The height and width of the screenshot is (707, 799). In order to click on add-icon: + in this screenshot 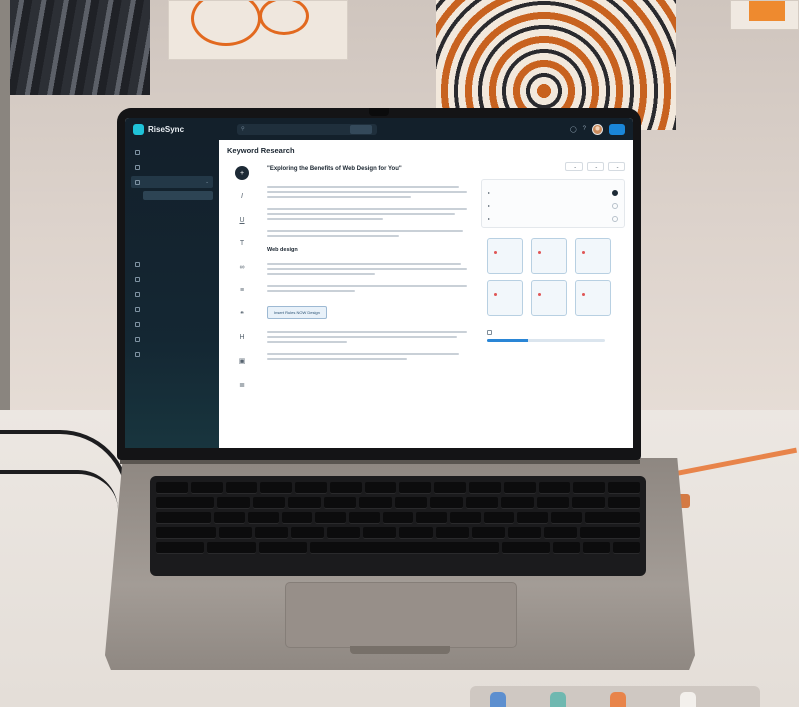, I will do `click(242, 173)`.